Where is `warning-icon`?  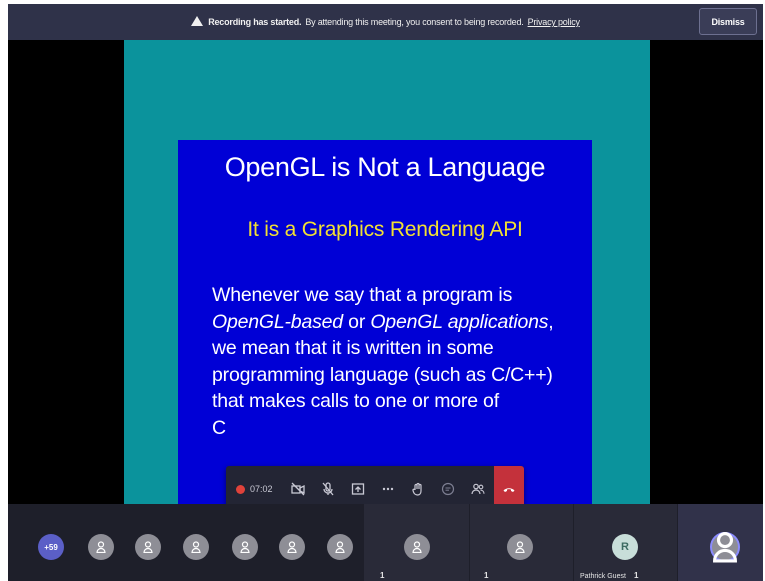 warning-icon is located at coordinates (197, 21).